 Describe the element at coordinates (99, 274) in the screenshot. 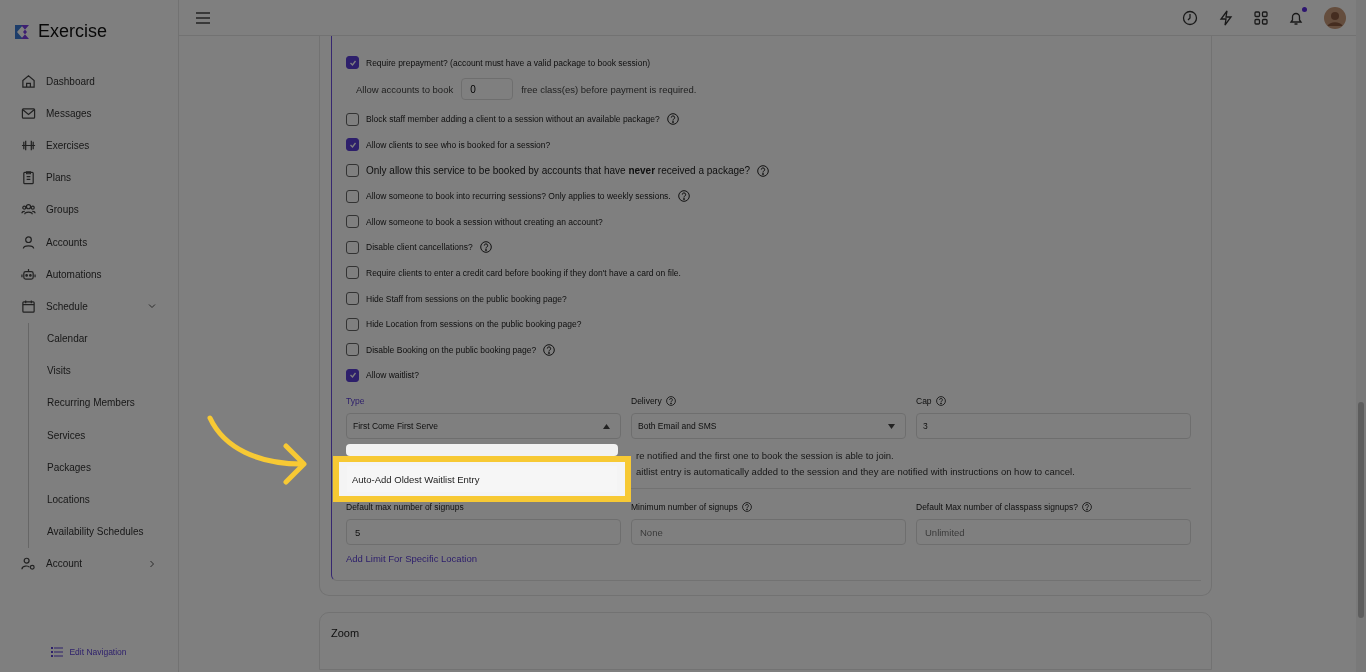

I see `nav-item: Automations` at that location.